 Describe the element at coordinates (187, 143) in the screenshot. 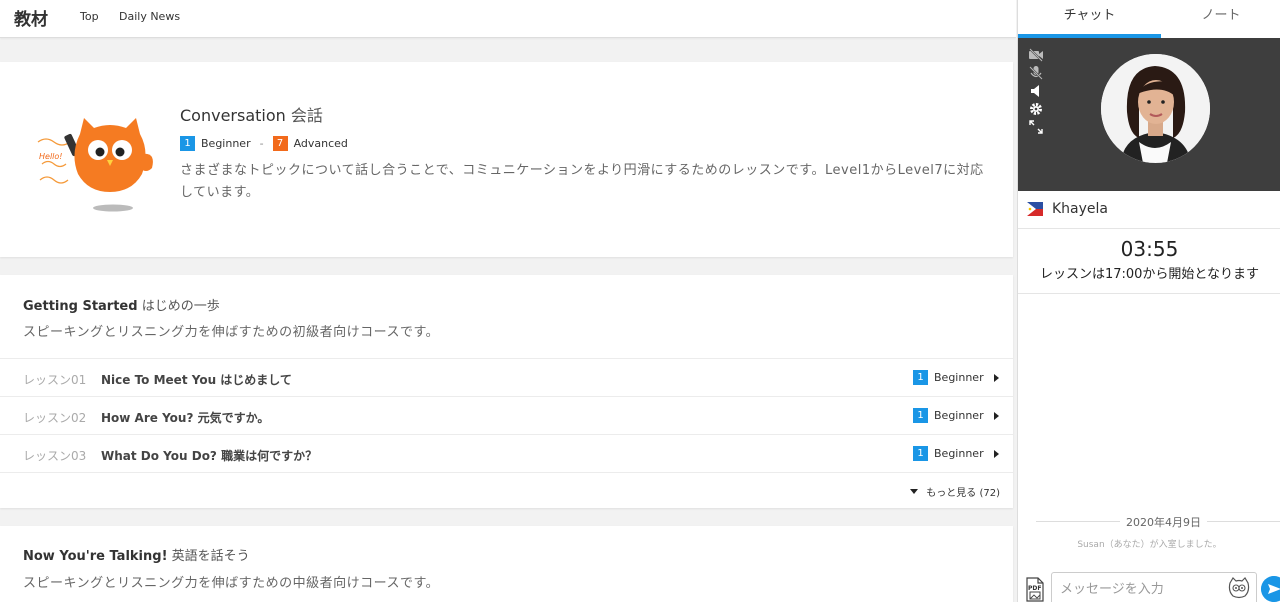

I see `level-badge-from: 1` at that location.